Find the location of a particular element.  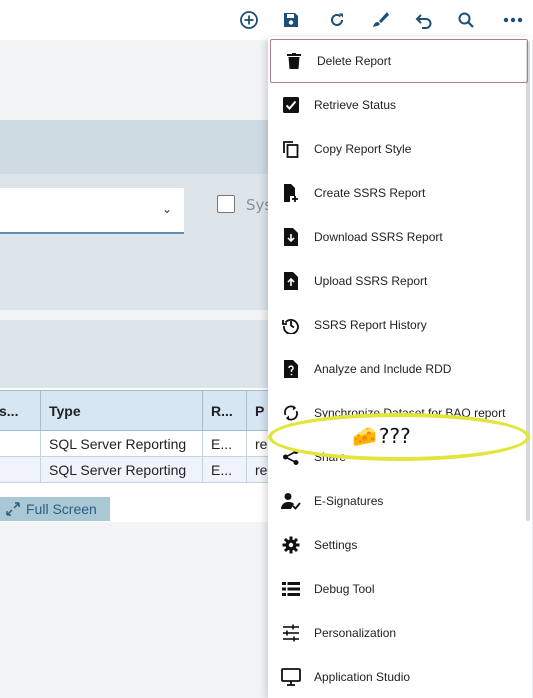

menu-item-delete-report: Delete Report is located at coordinates (399, 61).